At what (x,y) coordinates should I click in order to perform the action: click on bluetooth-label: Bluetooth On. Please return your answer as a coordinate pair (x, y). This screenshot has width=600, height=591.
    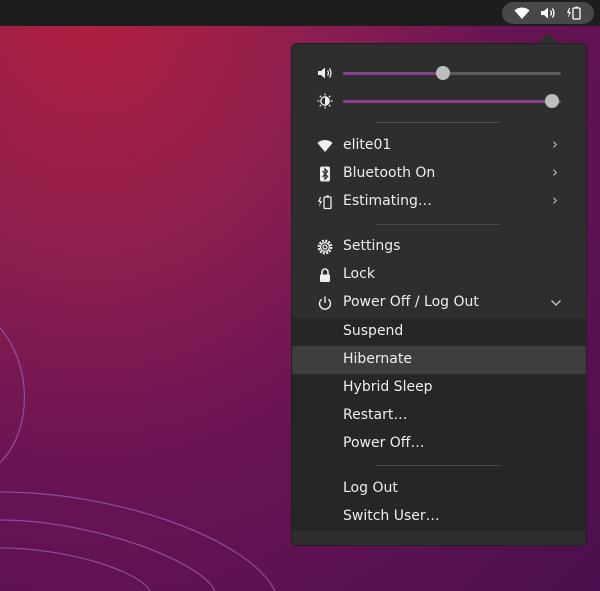
    Looking at the image, I should click on (389, 173).